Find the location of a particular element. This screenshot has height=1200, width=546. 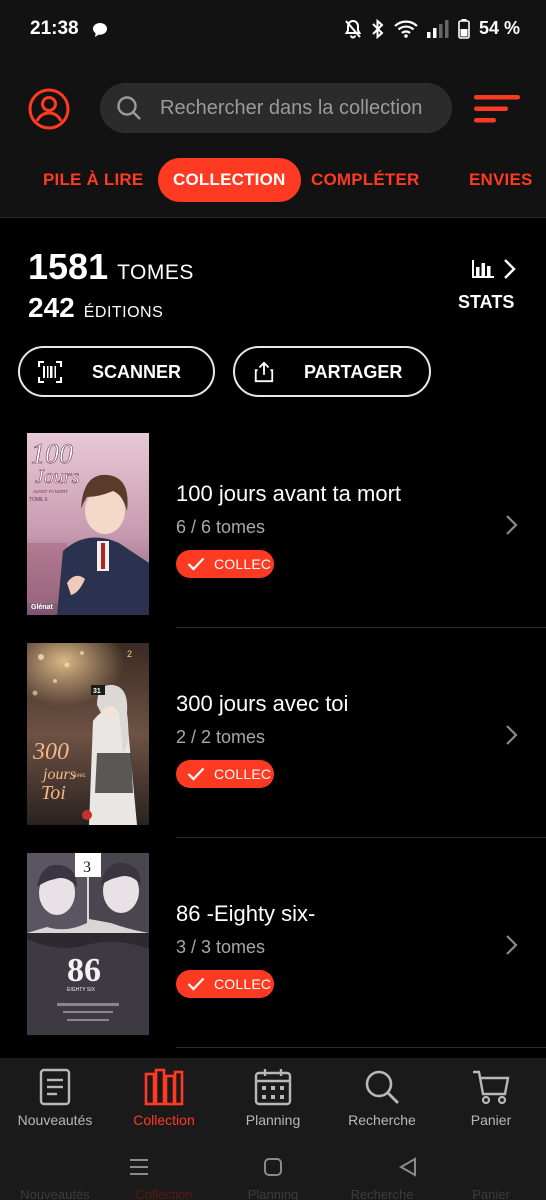

cover-title-extra: Toi is located at coordinates (53, 793).